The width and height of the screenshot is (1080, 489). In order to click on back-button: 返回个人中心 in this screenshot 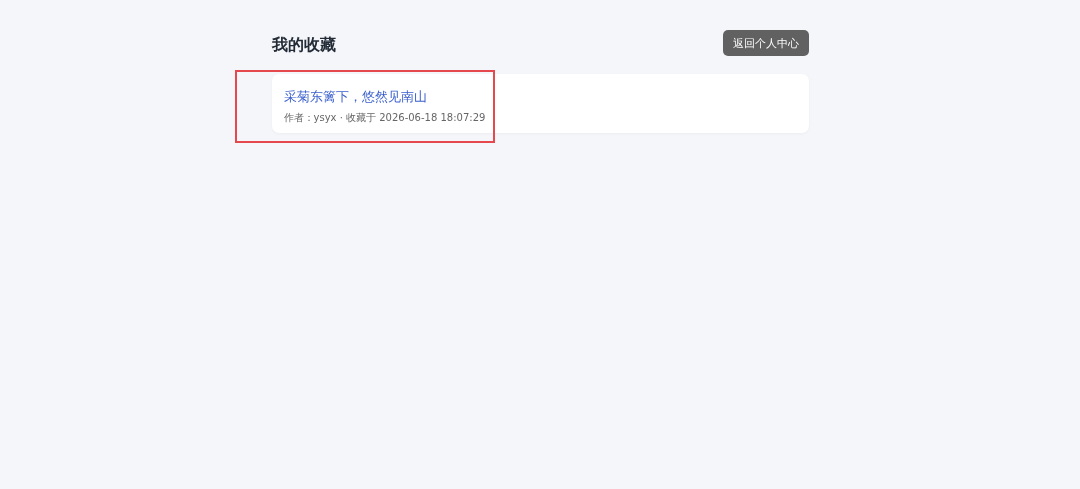, I will do `click(765, 43)`.